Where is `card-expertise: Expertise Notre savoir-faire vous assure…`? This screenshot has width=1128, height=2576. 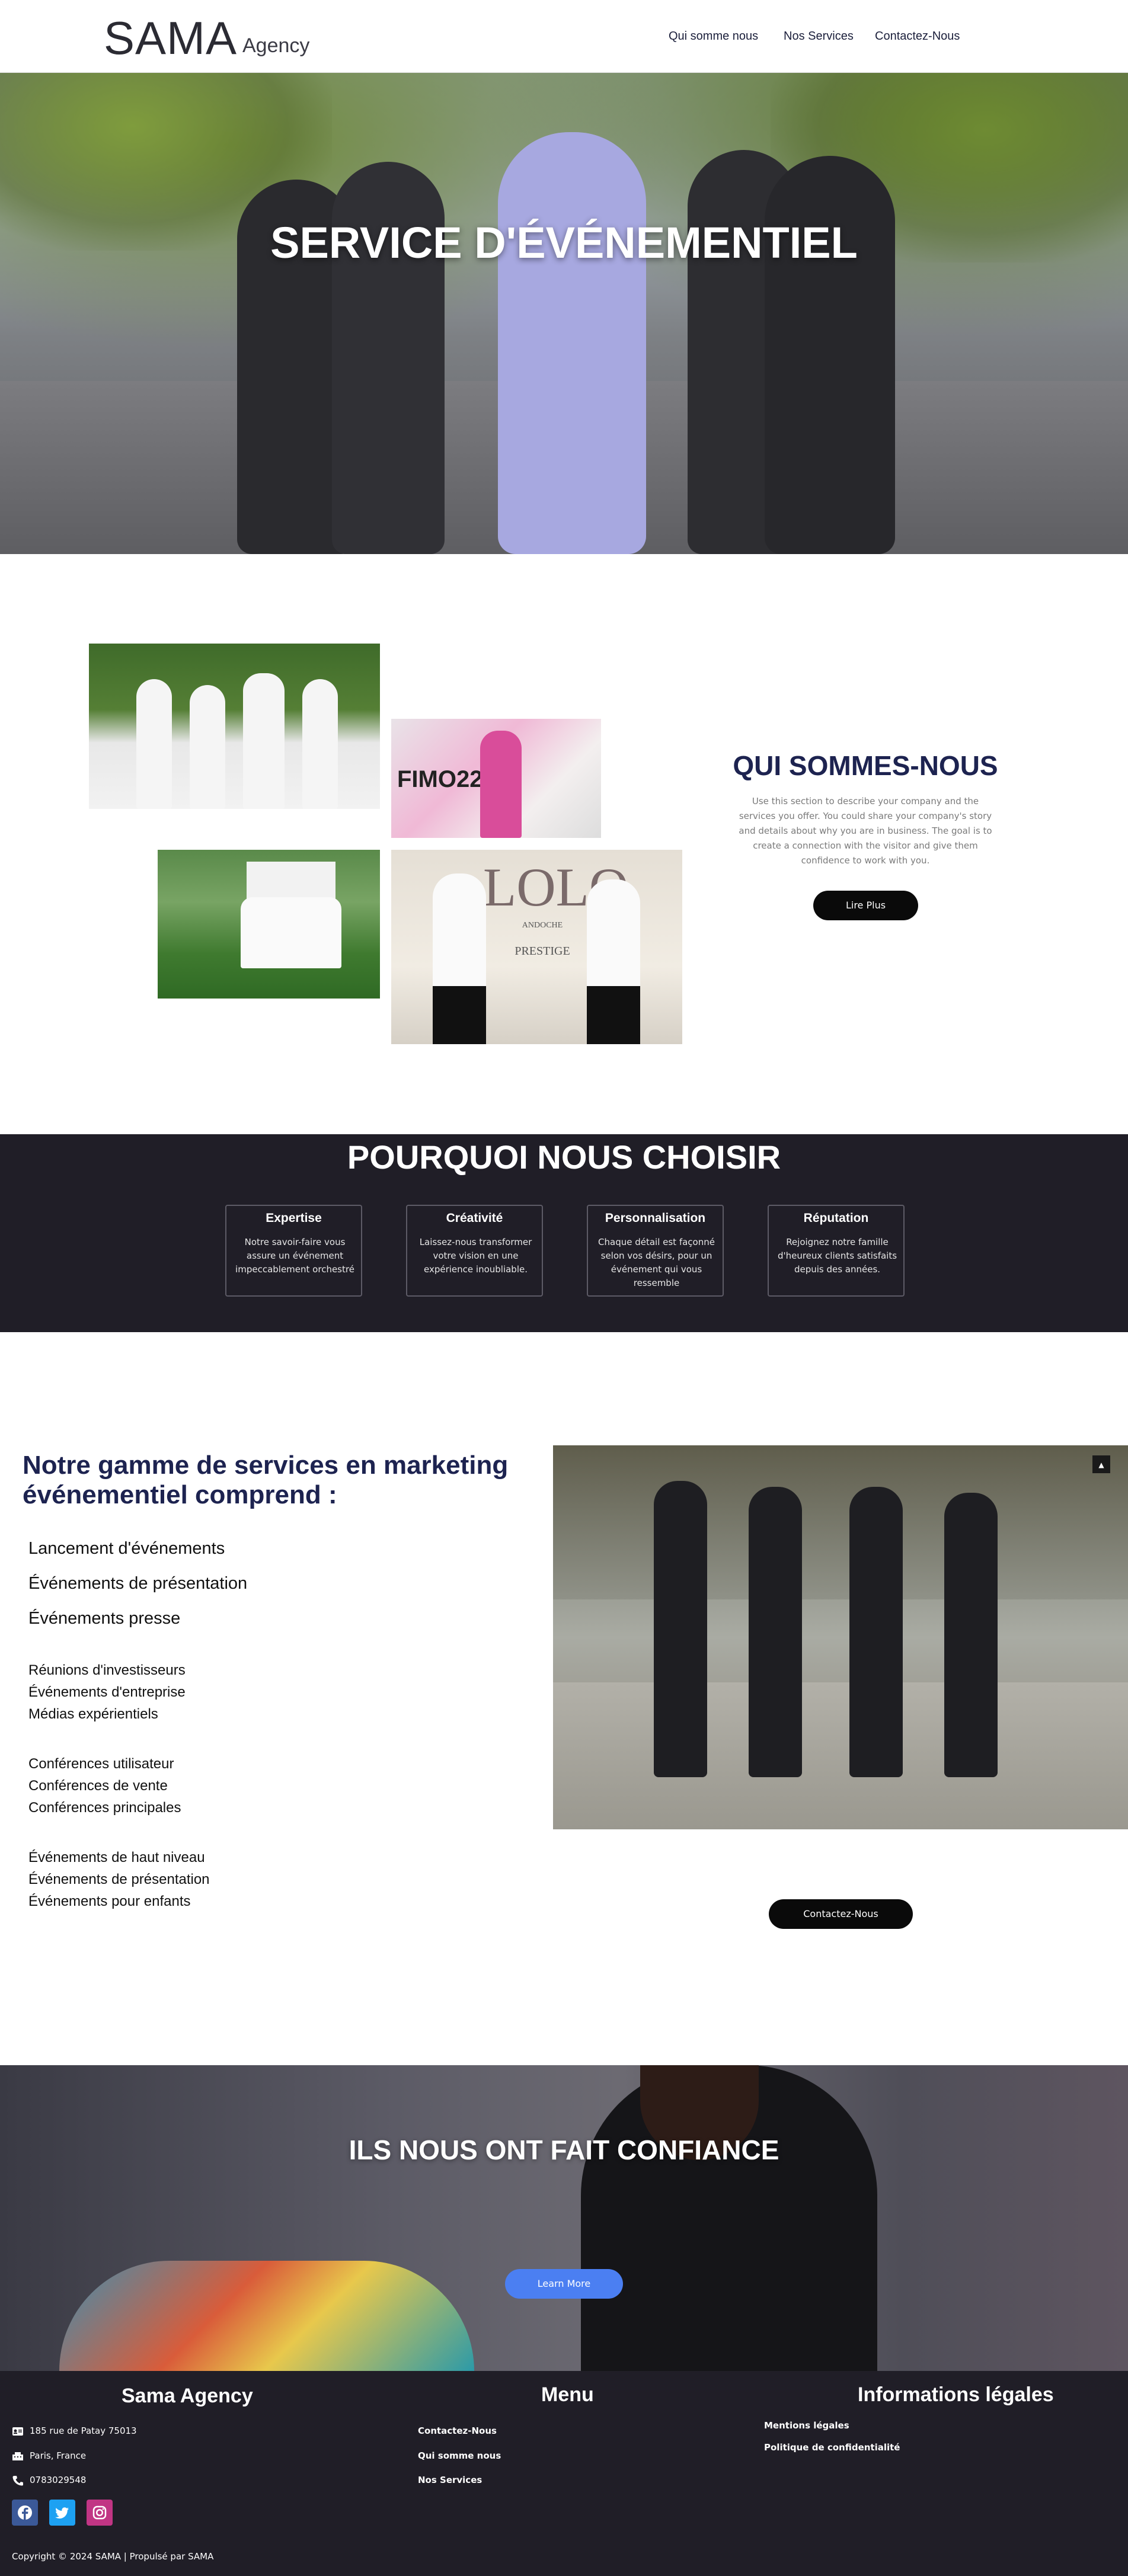
card-expertise: Expertise Notre savoir-faire vous assure… is located at coordinates (293, 1251).